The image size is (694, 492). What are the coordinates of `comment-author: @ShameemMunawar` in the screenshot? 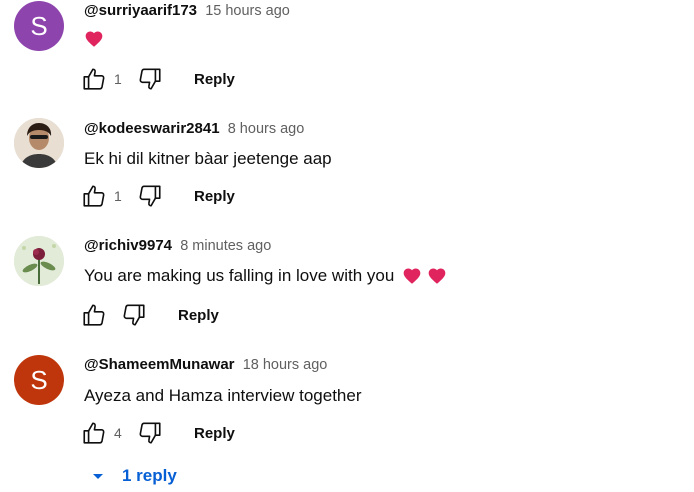 It's located at (159, 364).